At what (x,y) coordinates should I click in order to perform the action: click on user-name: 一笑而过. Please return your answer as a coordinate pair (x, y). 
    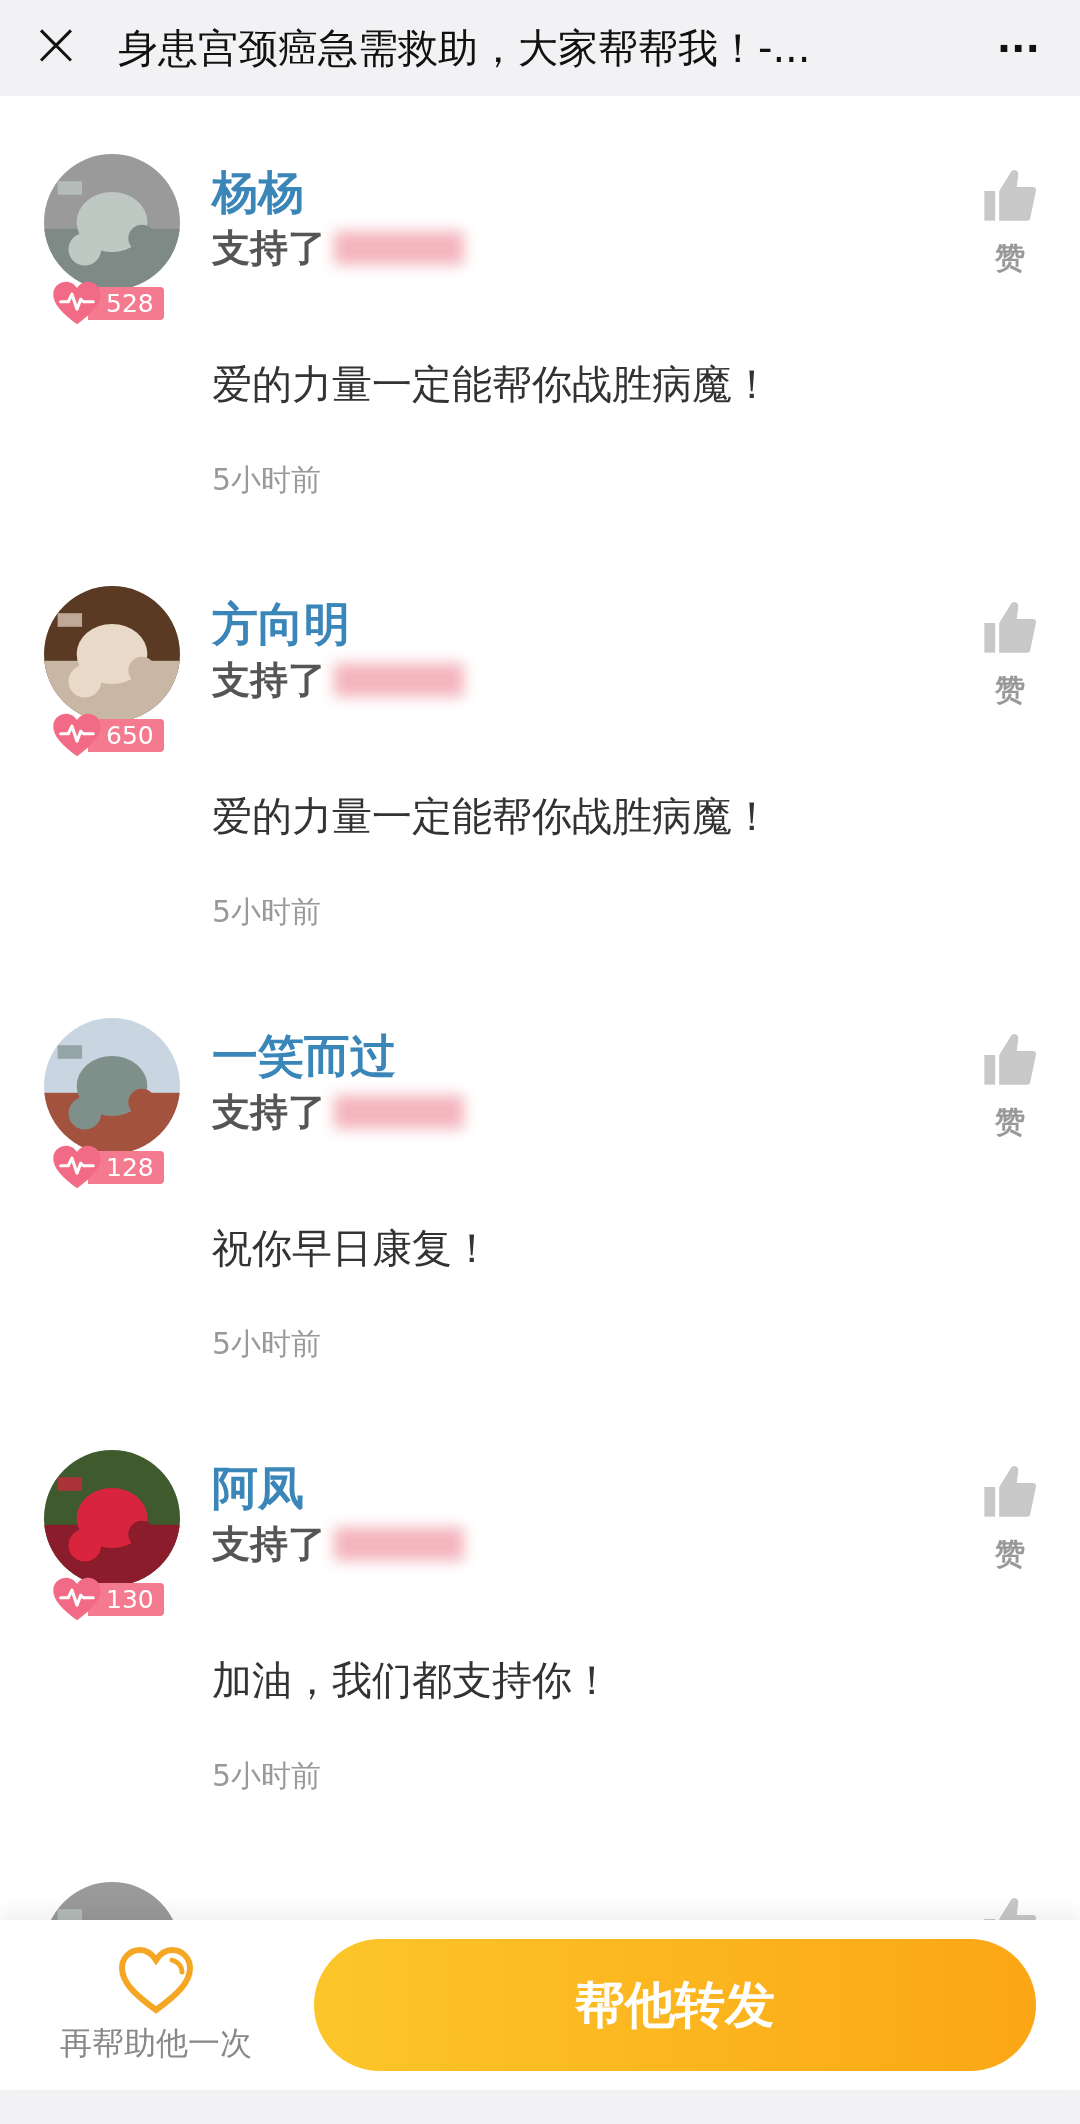
    Looking at the image, I should click on (304, 1057).